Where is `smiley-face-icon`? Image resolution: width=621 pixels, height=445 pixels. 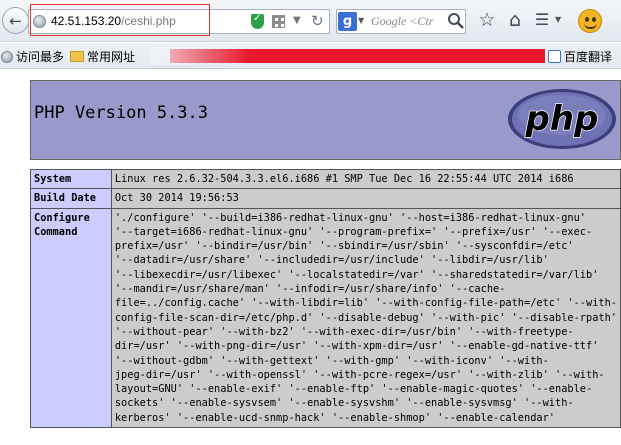 smiley-face-icon is located at coordinates (590, 21).